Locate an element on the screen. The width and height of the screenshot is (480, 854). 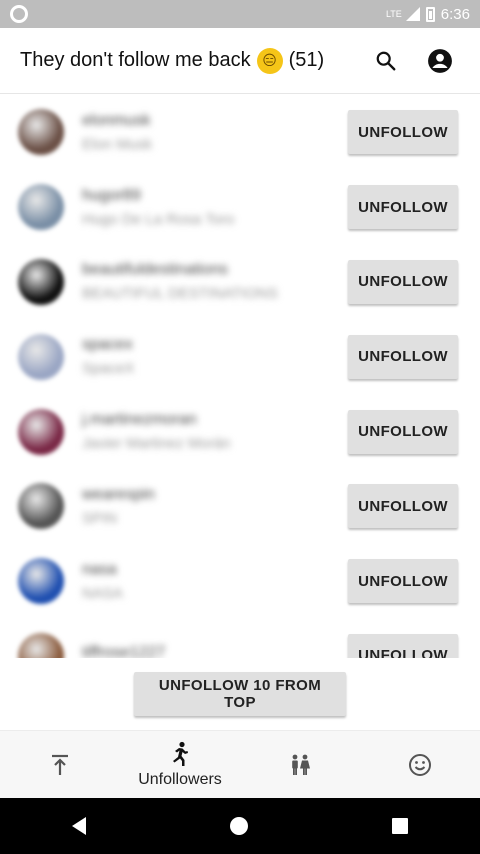
list-item: nasa NASA UNFOLLOW is located at coordinates (240, 581).